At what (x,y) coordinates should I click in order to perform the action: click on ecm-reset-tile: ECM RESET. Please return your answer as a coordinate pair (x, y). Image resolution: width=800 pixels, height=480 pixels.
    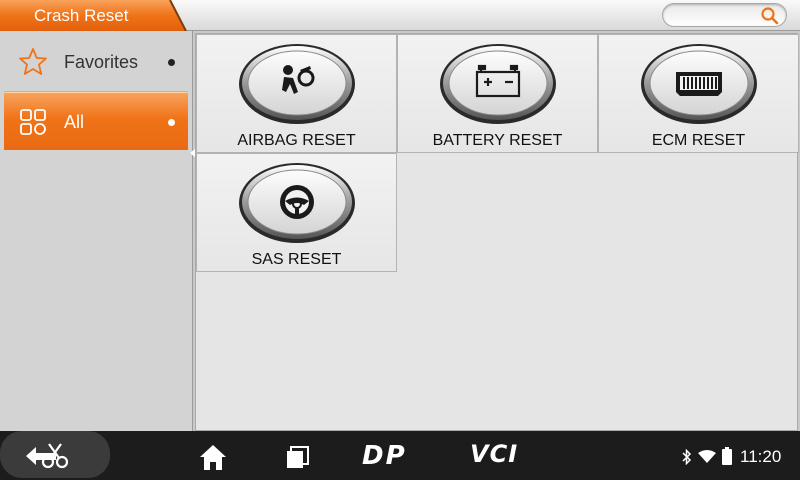
    Looking at the image, I should click on (698, 93).